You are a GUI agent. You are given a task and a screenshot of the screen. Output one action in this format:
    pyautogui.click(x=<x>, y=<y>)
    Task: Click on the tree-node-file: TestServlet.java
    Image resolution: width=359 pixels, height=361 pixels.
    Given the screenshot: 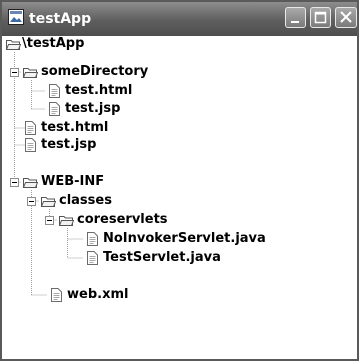 What is the action you would take?
    pyautogui.click(x=152, y=258)
    